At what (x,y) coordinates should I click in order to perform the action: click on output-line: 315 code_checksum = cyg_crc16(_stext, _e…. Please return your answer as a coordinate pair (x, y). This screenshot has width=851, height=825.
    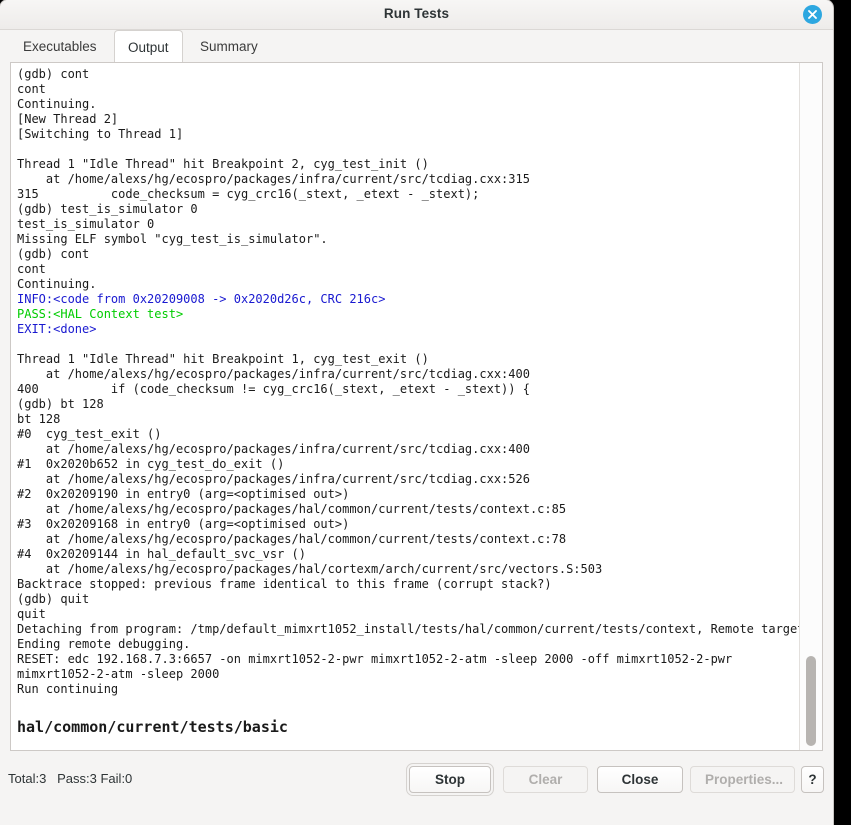
    Looking at the image, I should click on (248, 194).